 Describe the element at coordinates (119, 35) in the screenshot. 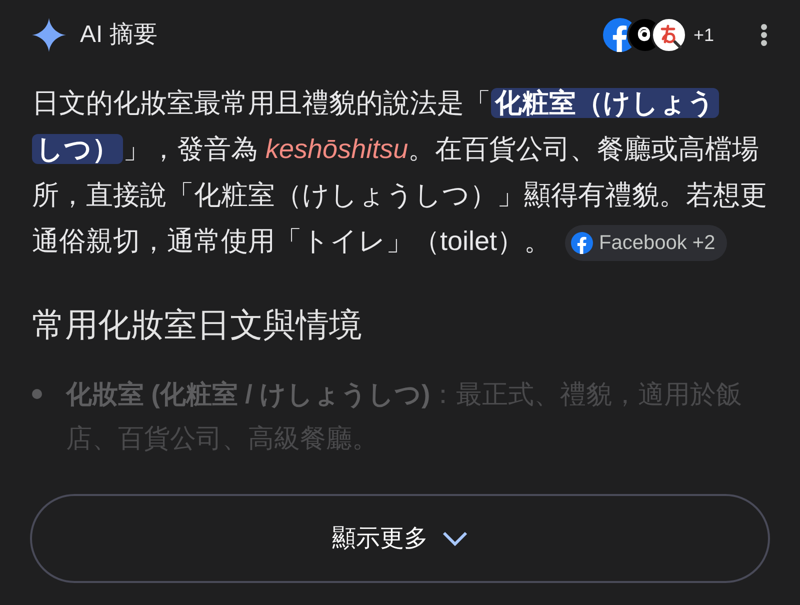

I see `summary-title: AI 摘要` at that location.